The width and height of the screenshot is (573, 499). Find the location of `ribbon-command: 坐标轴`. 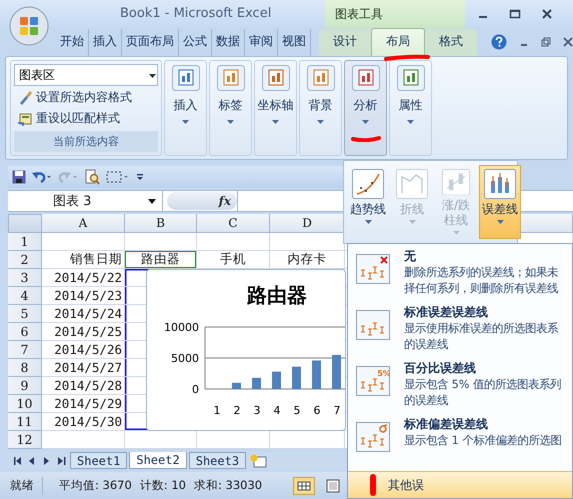

ribbon-command: 坐标轴 is located at coordinates (276, 105).